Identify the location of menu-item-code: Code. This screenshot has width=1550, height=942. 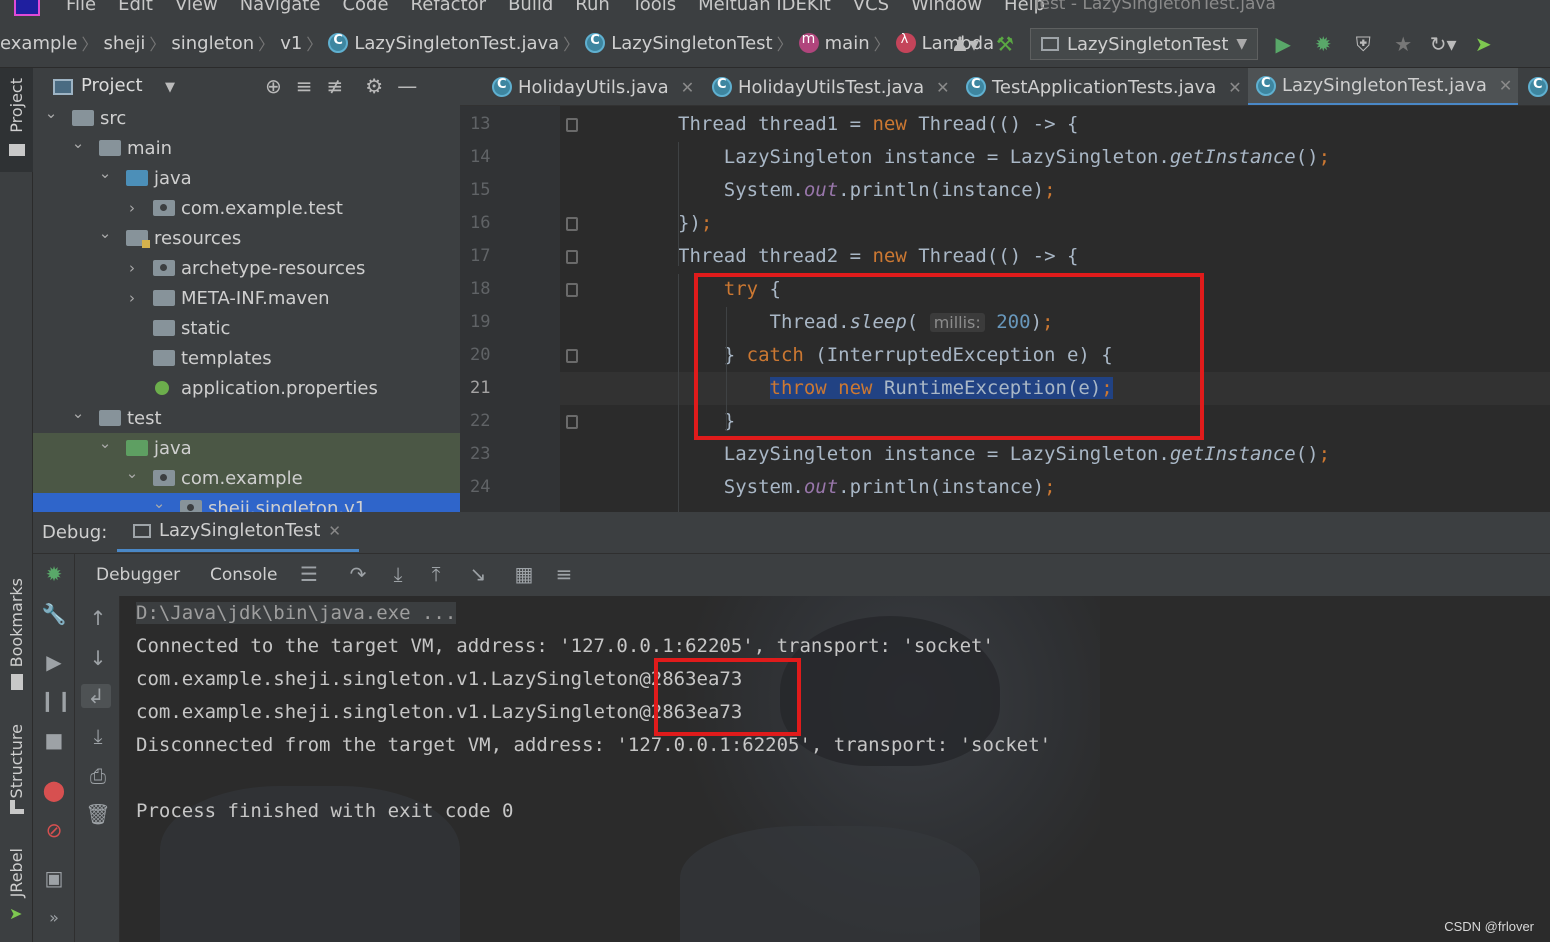
(365, 7).